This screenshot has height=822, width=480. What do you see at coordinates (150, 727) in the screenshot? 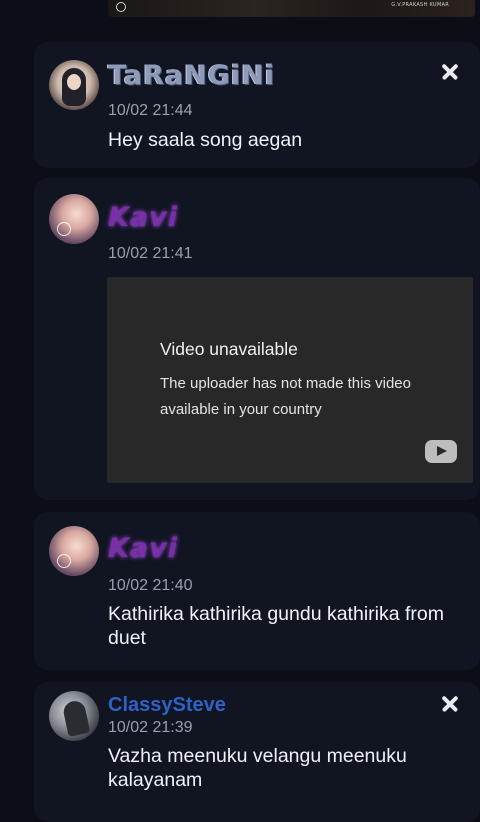
I see `timestamp: 10/02 21:39` at bounding box center [150, 727].